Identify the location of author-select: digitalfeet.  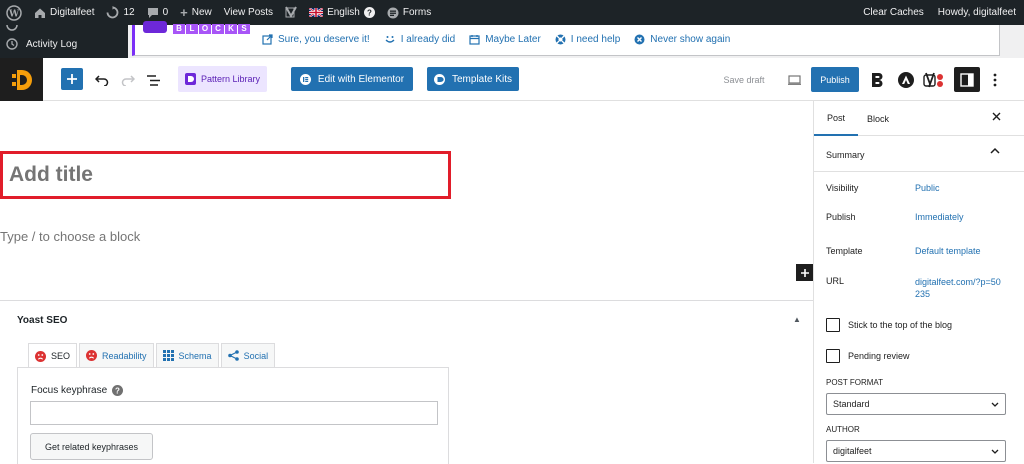
(916, 451).